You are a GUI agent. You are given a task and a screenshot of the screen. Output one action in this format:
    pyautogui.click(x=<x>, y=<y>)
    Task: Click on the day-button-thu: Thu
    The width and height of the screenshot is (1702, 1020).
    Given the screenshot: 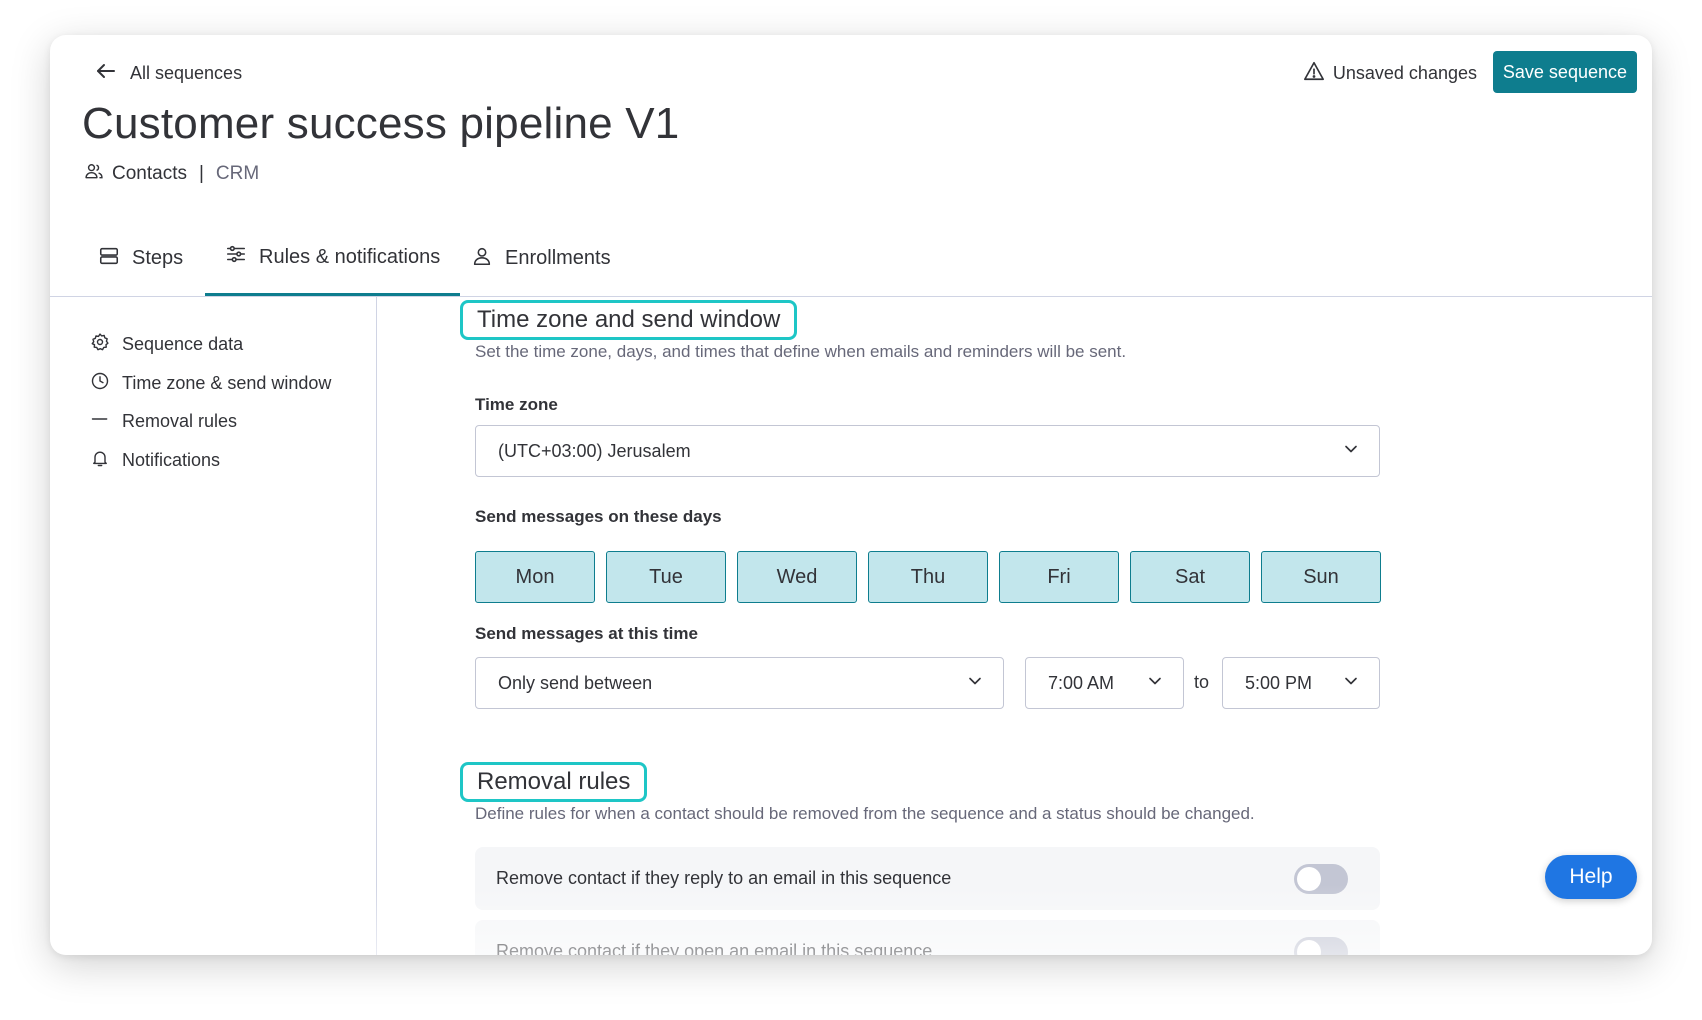 What is the action you would take?
    pyautogui.click(x=928, y=577)
    